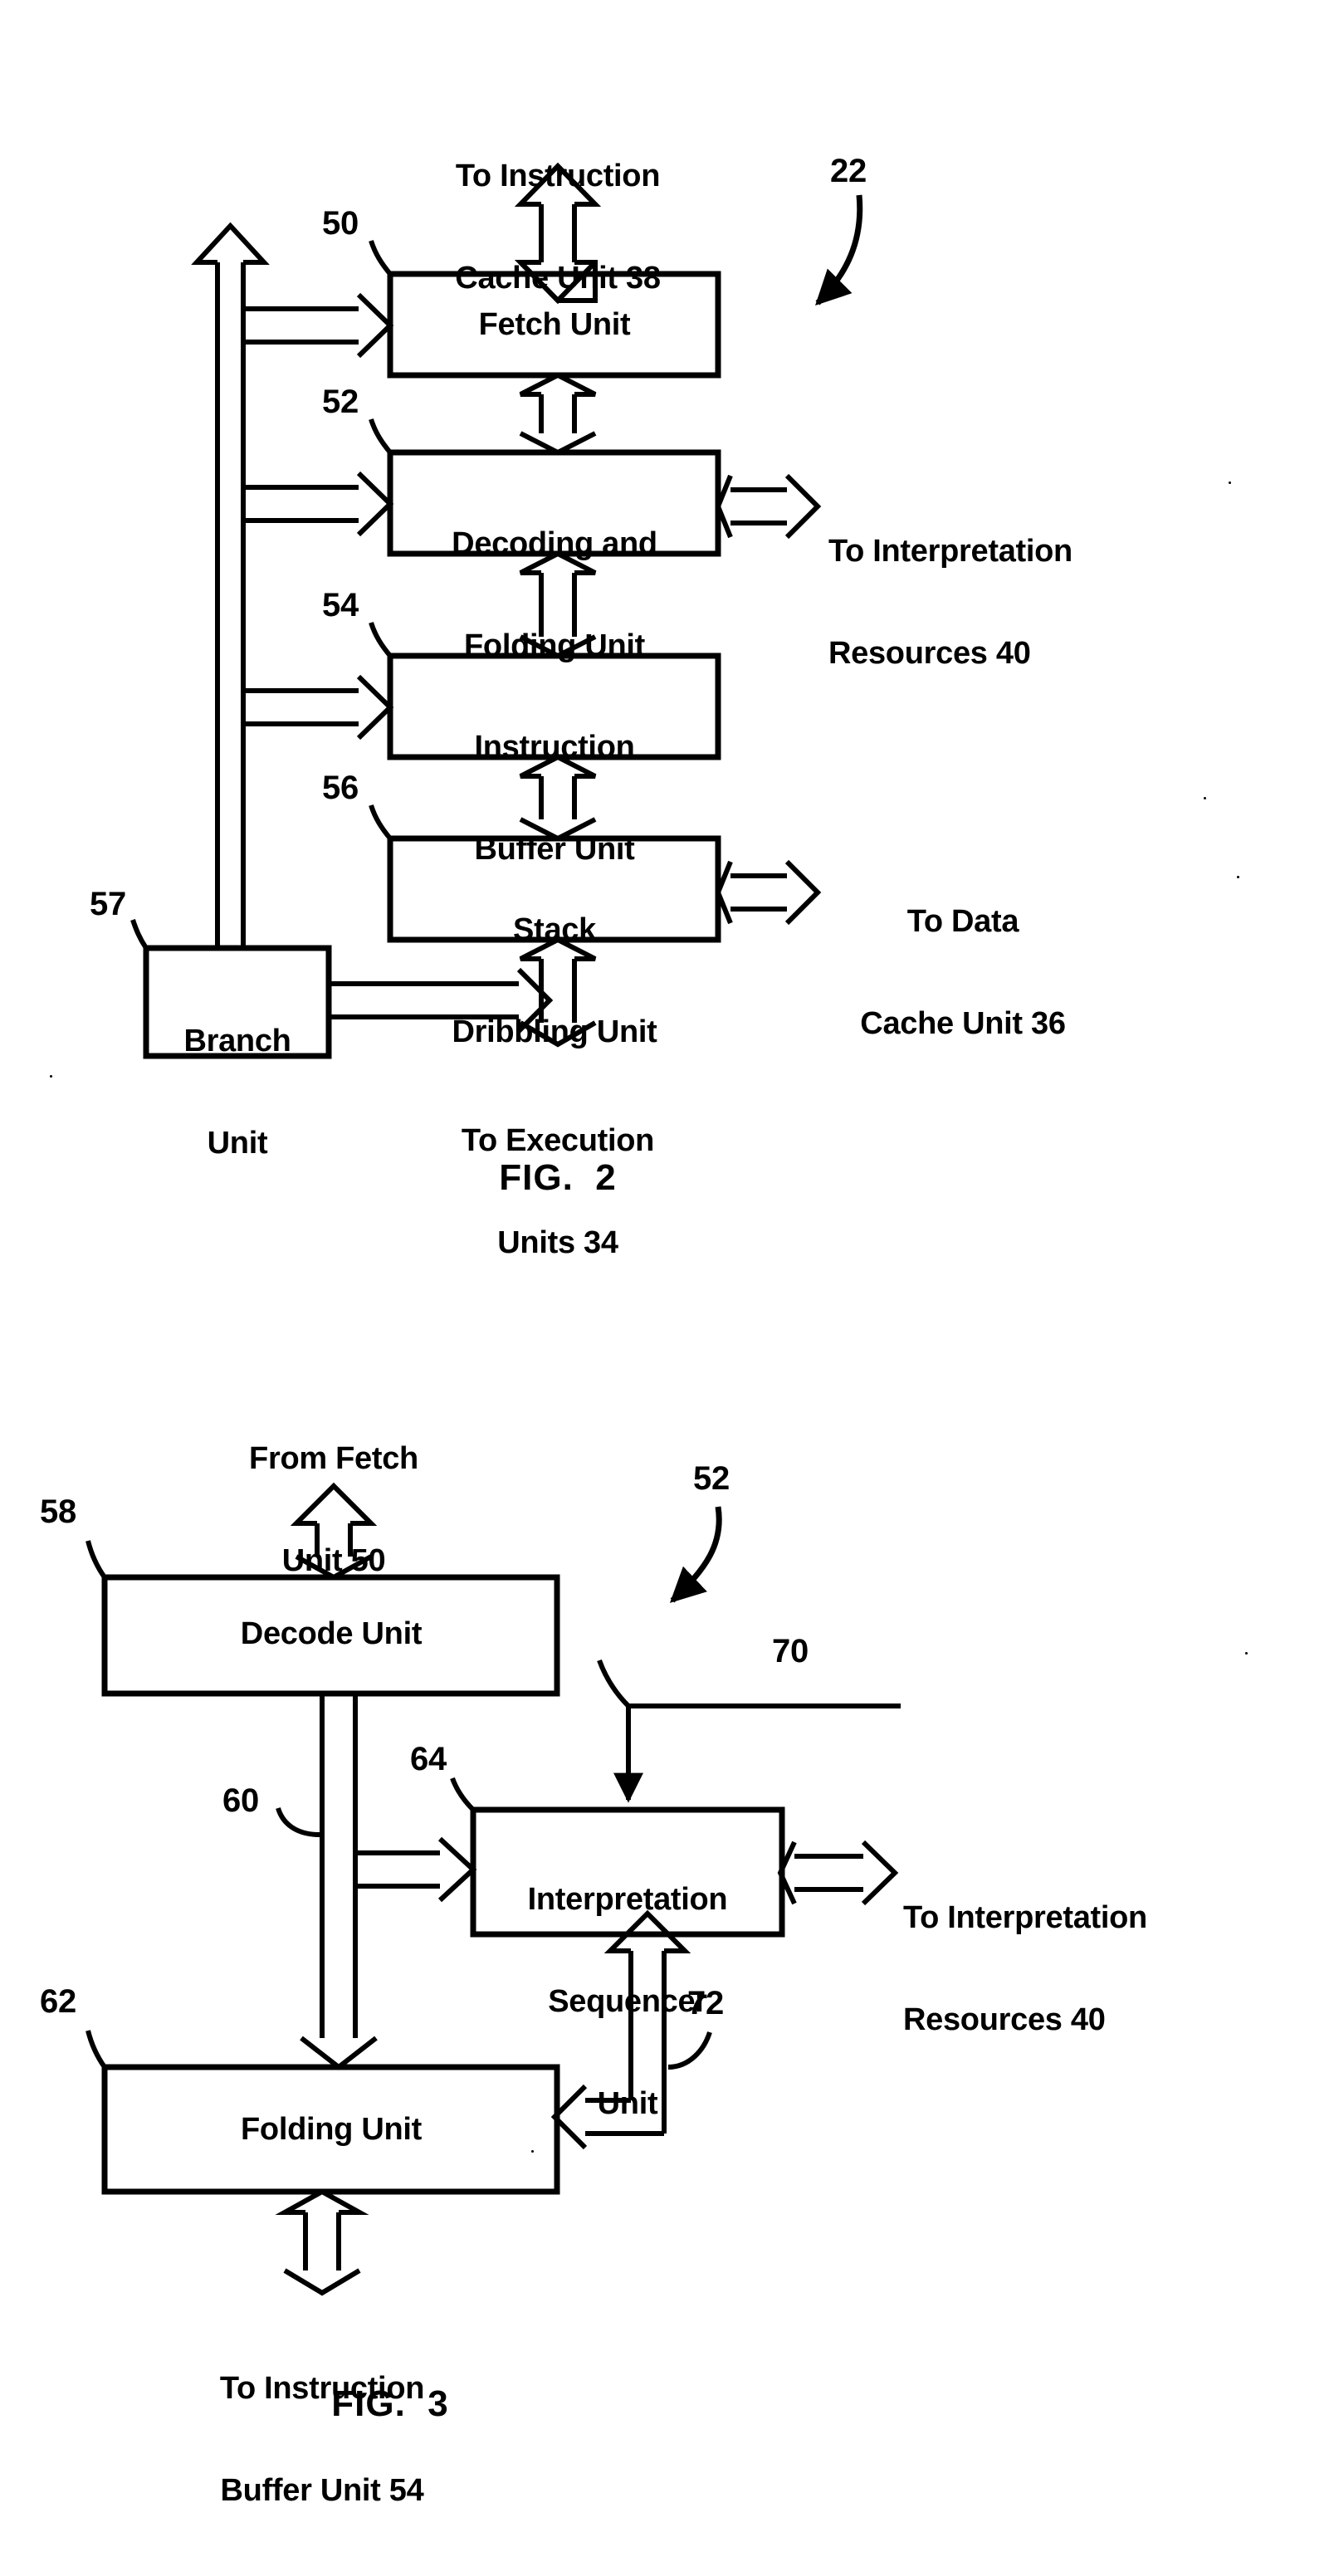  I want to click on fig3-to-interp-line2: Resources 40, so click(1005, 2020).